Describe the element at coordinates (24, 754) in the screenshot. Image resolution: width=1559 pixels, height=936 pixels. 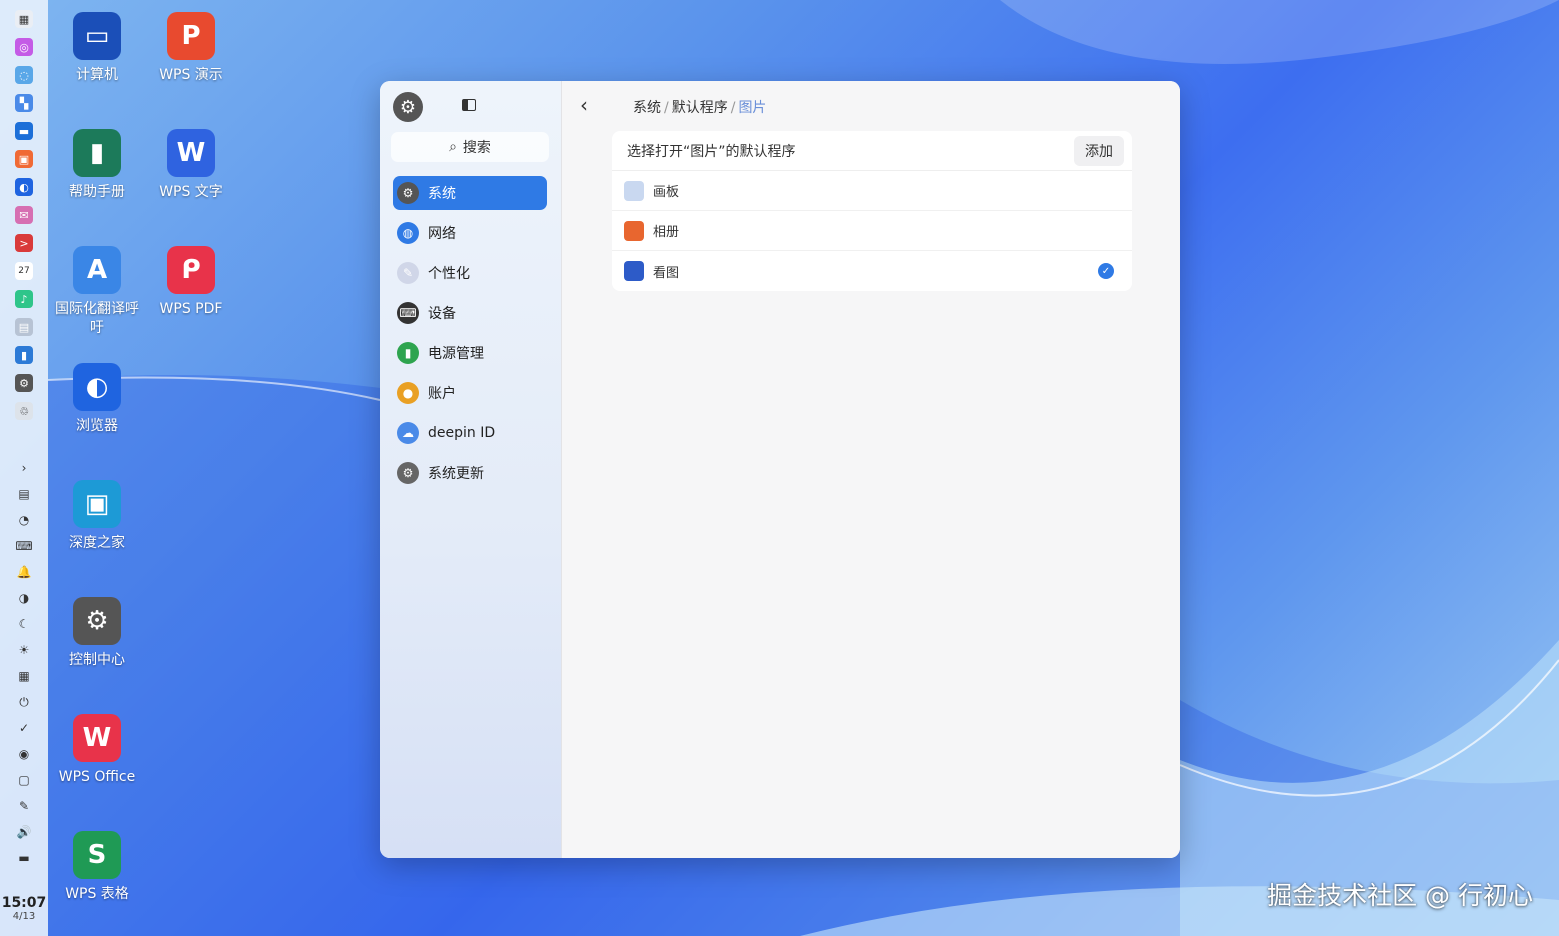
I see `record-icon: ◉` at that location.